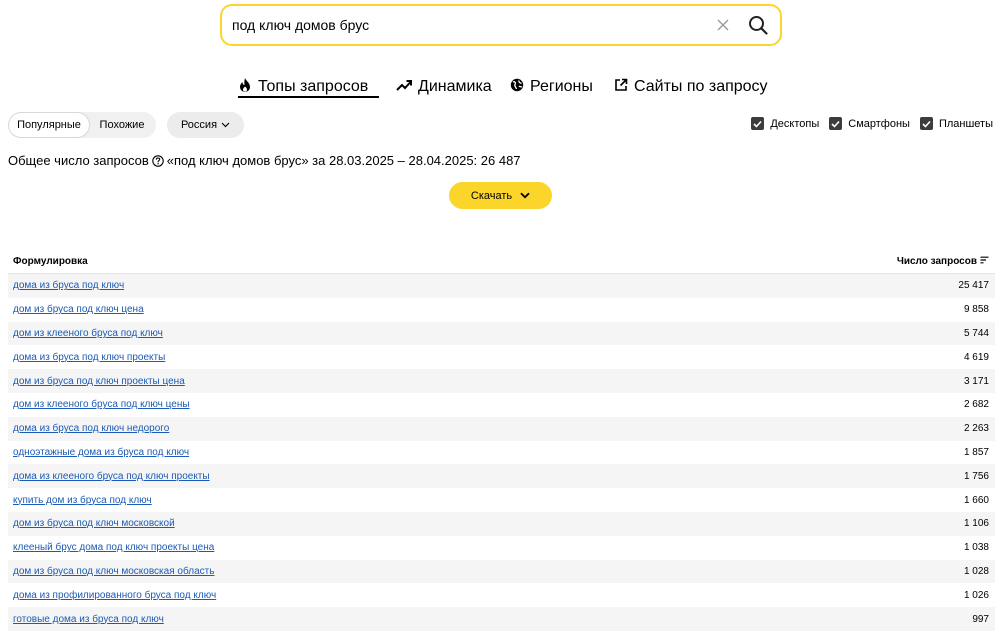  What do you see at coordinates (976, 571) in the screenshot?
I see `query-count: 1 028` at bounding box center [976, 571].